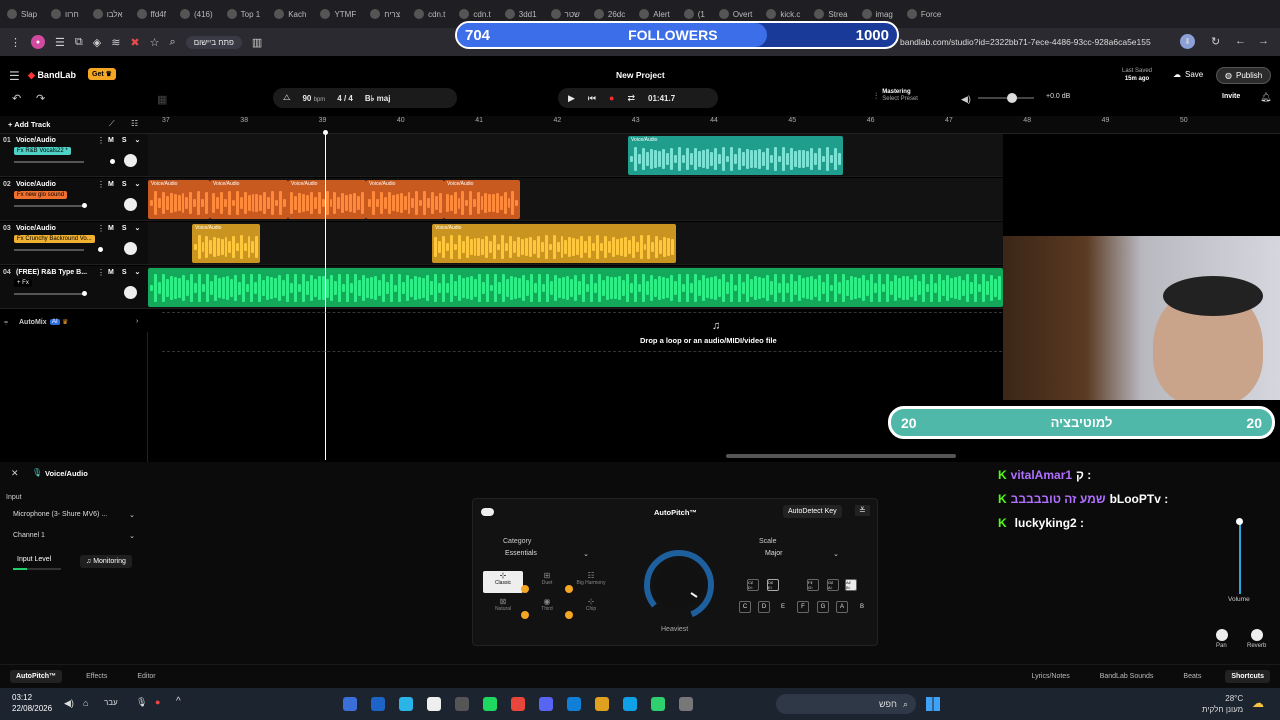 Image resolution: width=1280 pixels, height=720 pixels. I want to click on key-natural-button: G, so click(823, 607).